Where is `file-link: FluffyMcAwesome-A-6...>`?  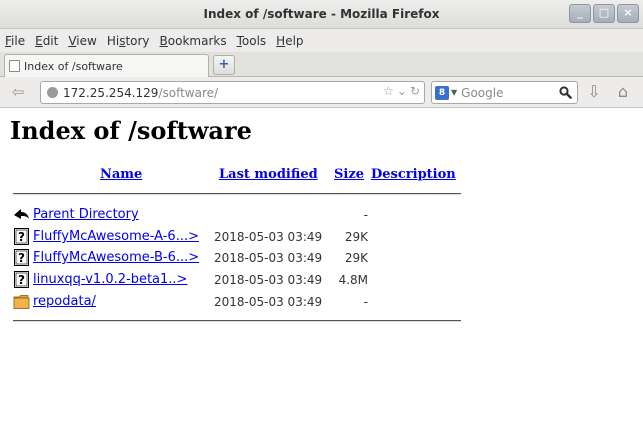
file-link: FluffyMcAwesome-A-6...> is located at coordinates (116, 236).